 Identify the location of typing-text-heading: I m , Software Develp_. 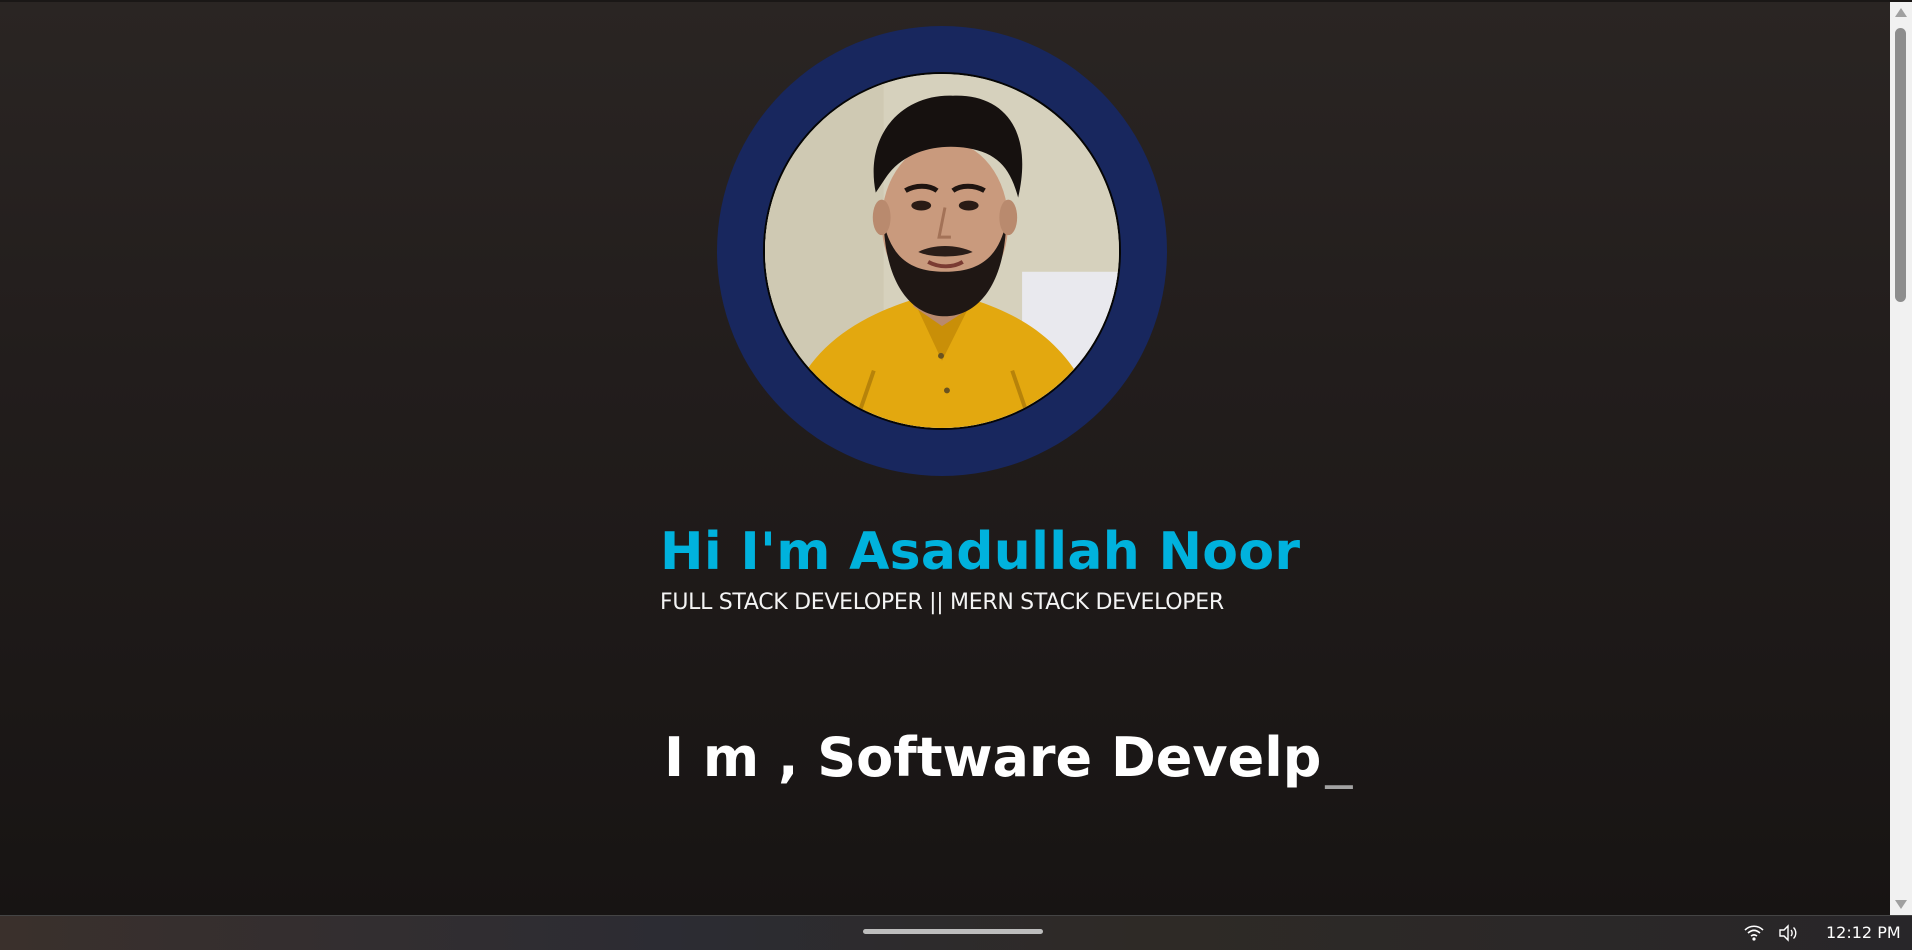
(1008, 757).